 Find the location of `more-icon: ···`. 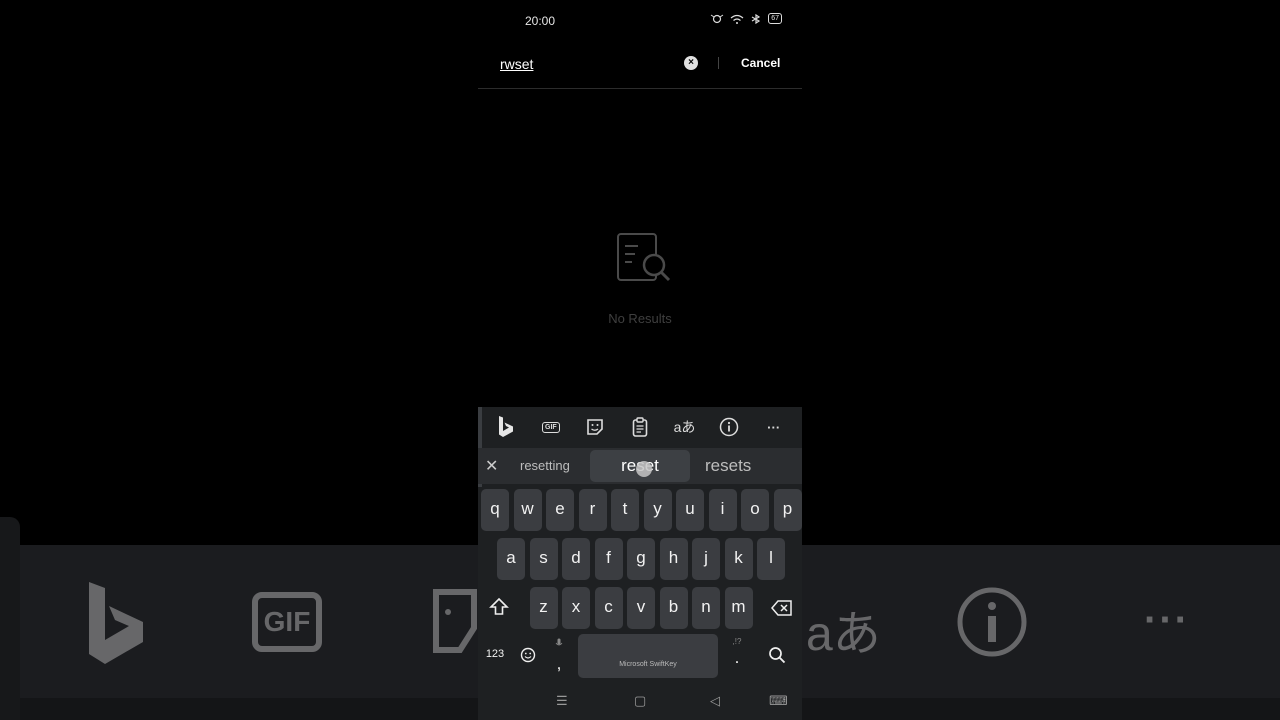

more-icon: ··· is located at coordinates (774, 427).